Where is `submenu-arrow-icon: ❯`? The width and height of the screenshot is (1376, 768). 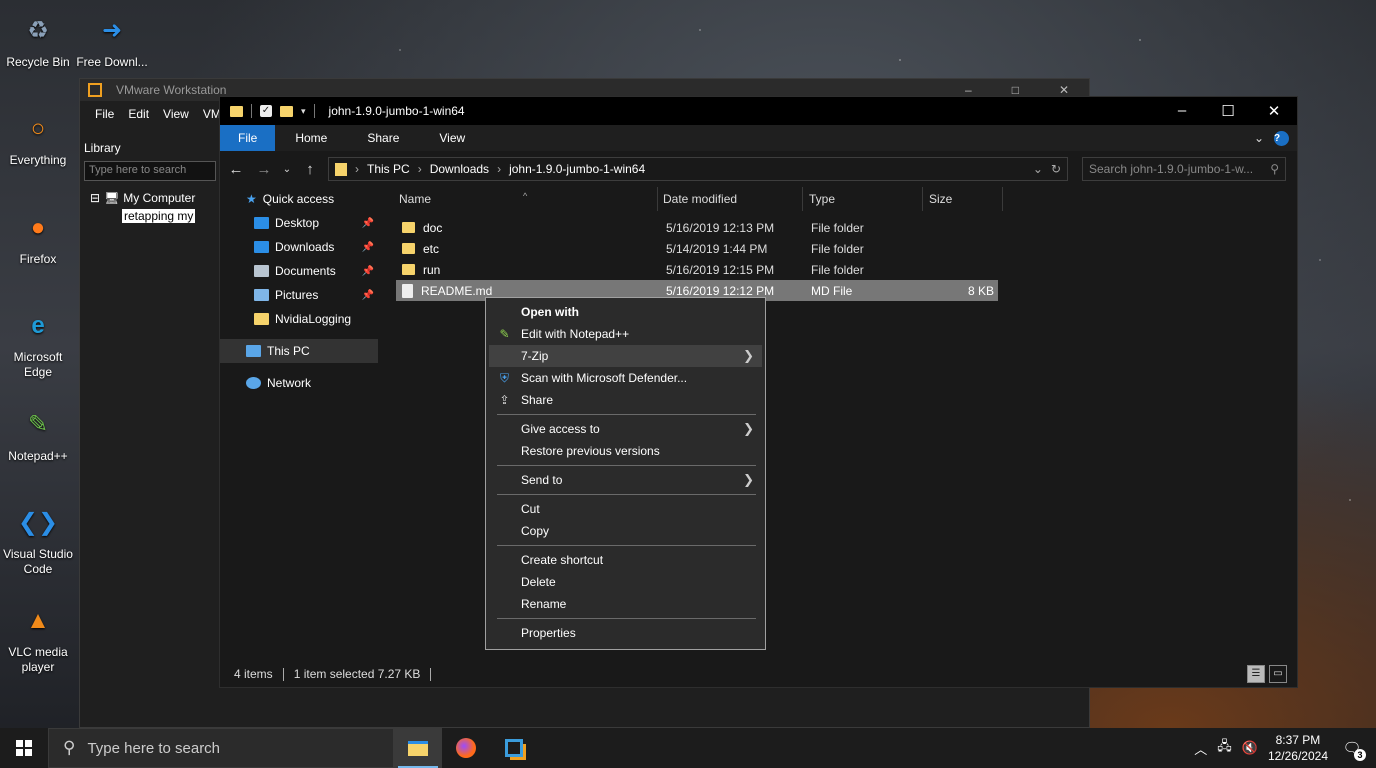
submenu-arrow-icon: ❯ is located at coordinates (748, 355).